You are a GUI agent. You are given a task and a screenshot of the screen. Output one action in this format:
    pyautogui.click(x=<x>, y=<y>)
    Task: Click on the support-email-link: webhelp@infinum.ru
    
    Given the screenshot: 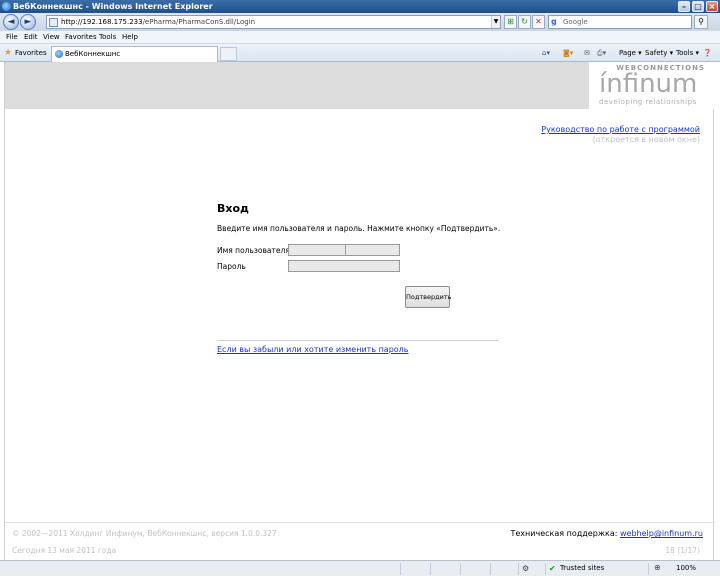 What is the action you would take?
    pyautogui.click(x=661, y=533)
    